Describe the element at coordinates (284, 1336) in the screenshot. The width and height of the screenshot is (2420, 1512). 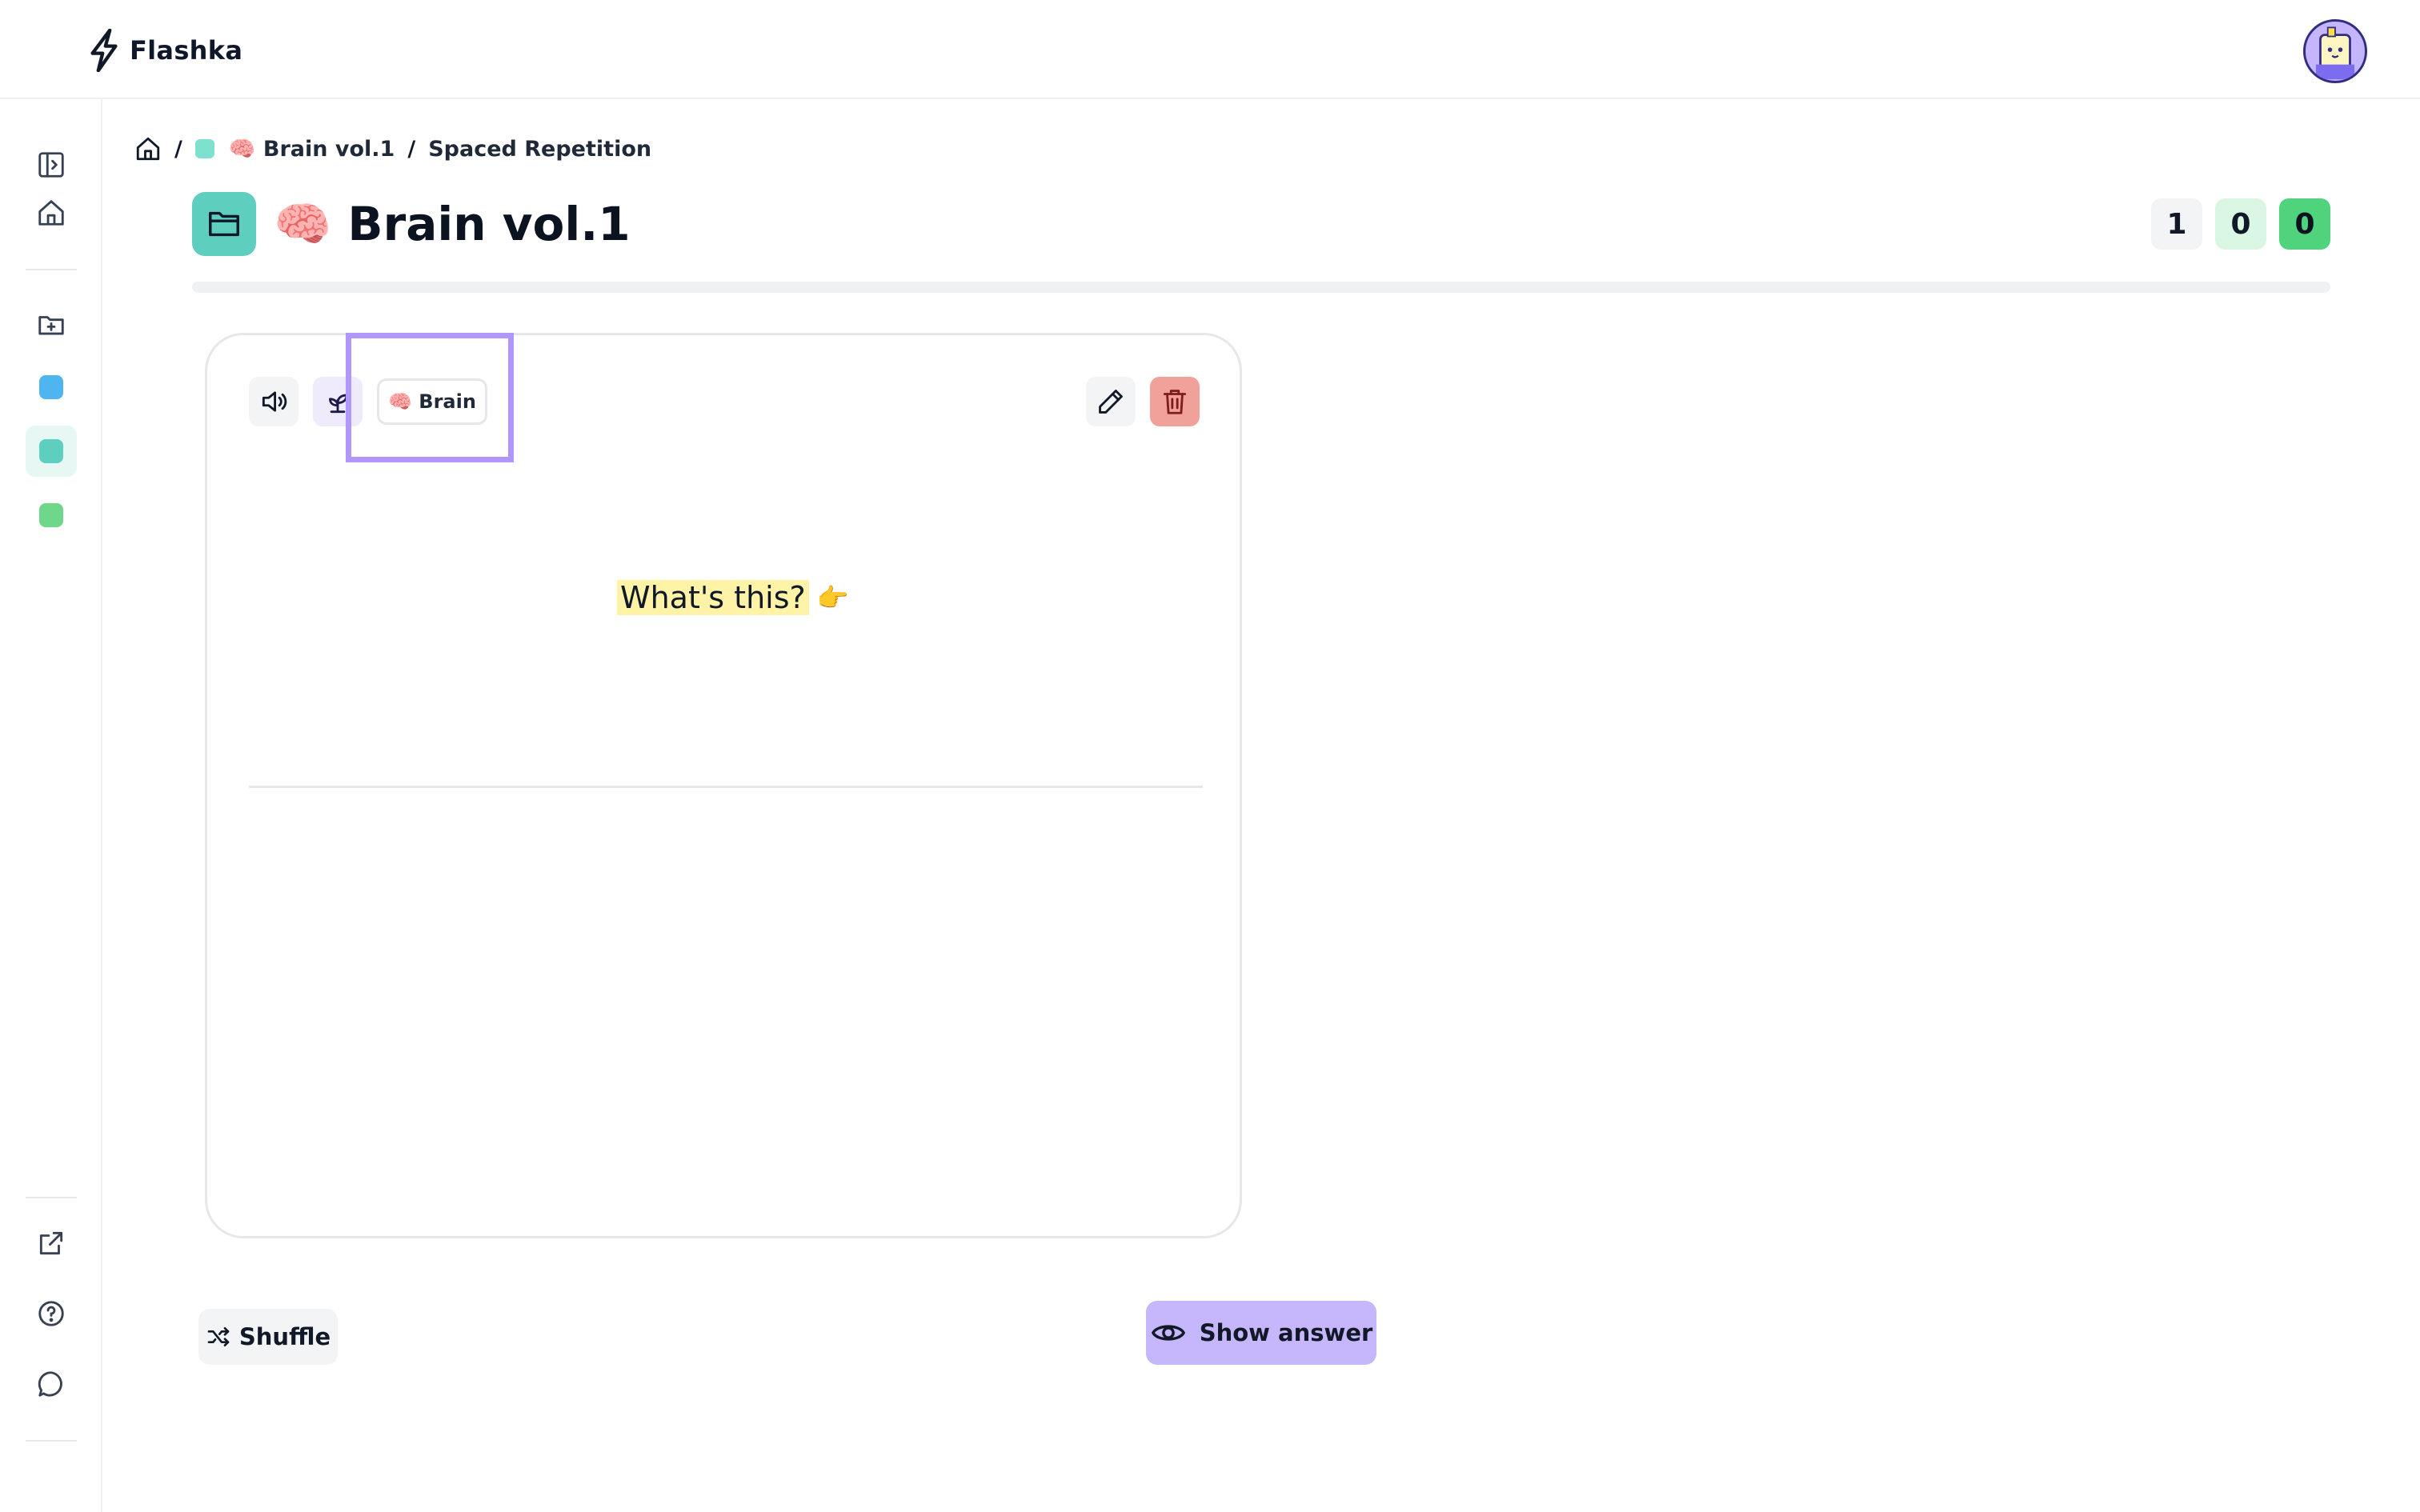
I see `shuffle-label: Shuffle` at that location.